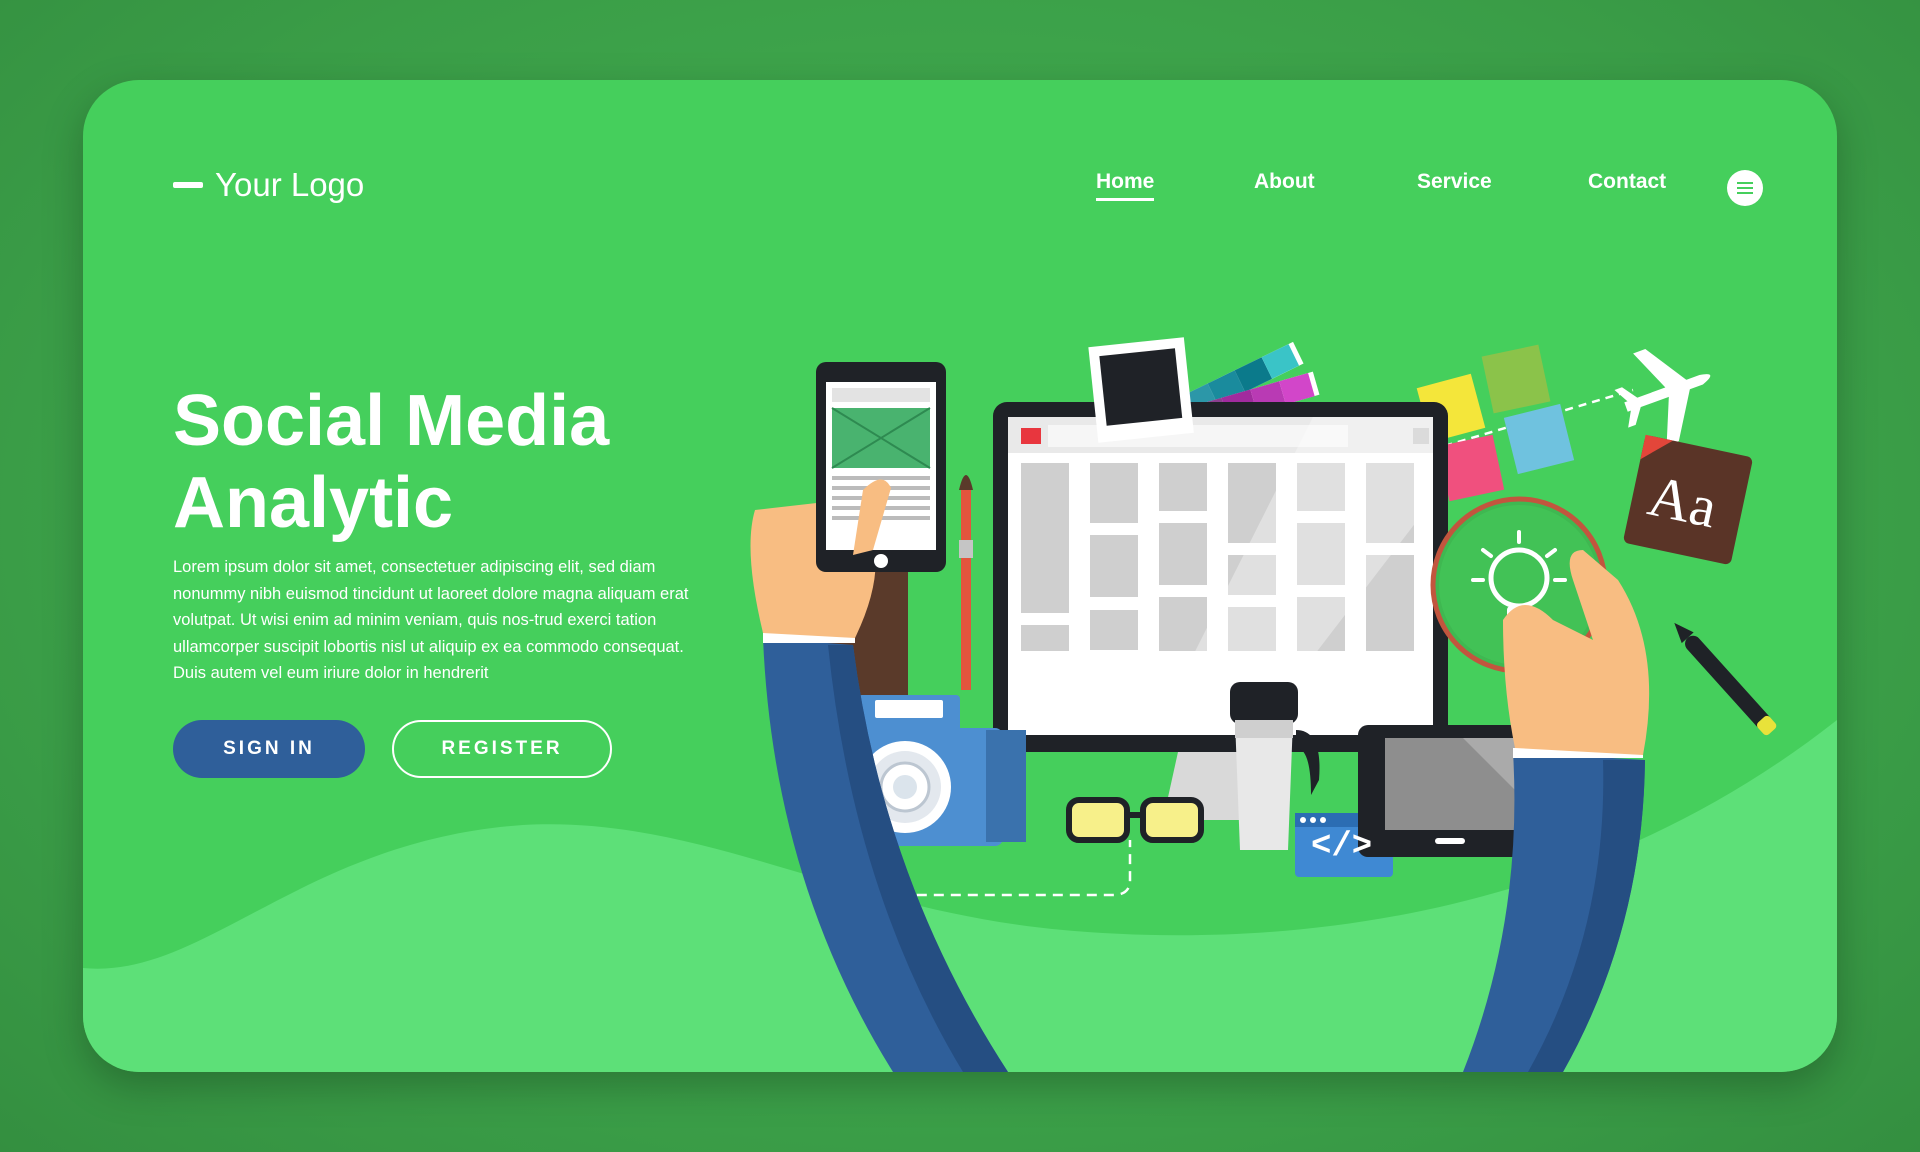  Describe the element at coordinates (1627, 184) in the screenshot. I see `nav-contact: Contact` at that location.